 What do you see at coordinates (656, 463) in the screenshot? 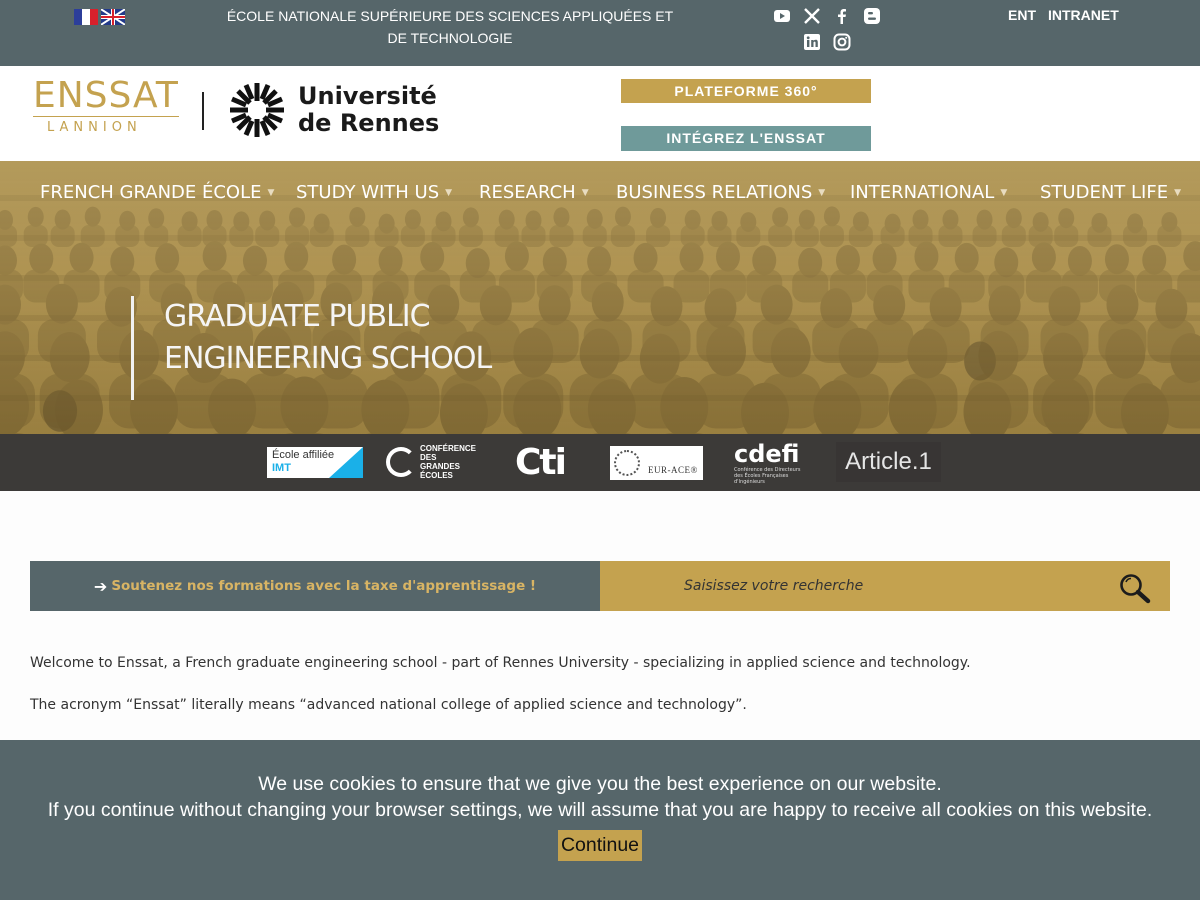
I see `eur-ace-logo: EUR-ACE®` at bounding box center [656, 463].